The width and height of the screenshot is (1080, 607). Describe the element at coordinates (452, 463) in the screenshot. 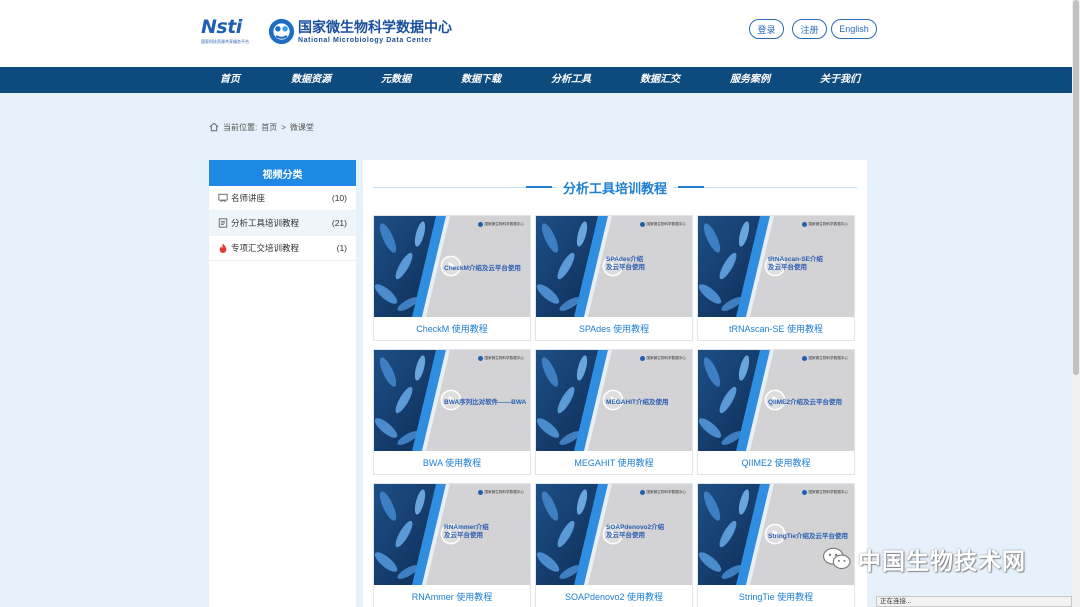

I see `video-title-link: BWA 使用教程` at that location.